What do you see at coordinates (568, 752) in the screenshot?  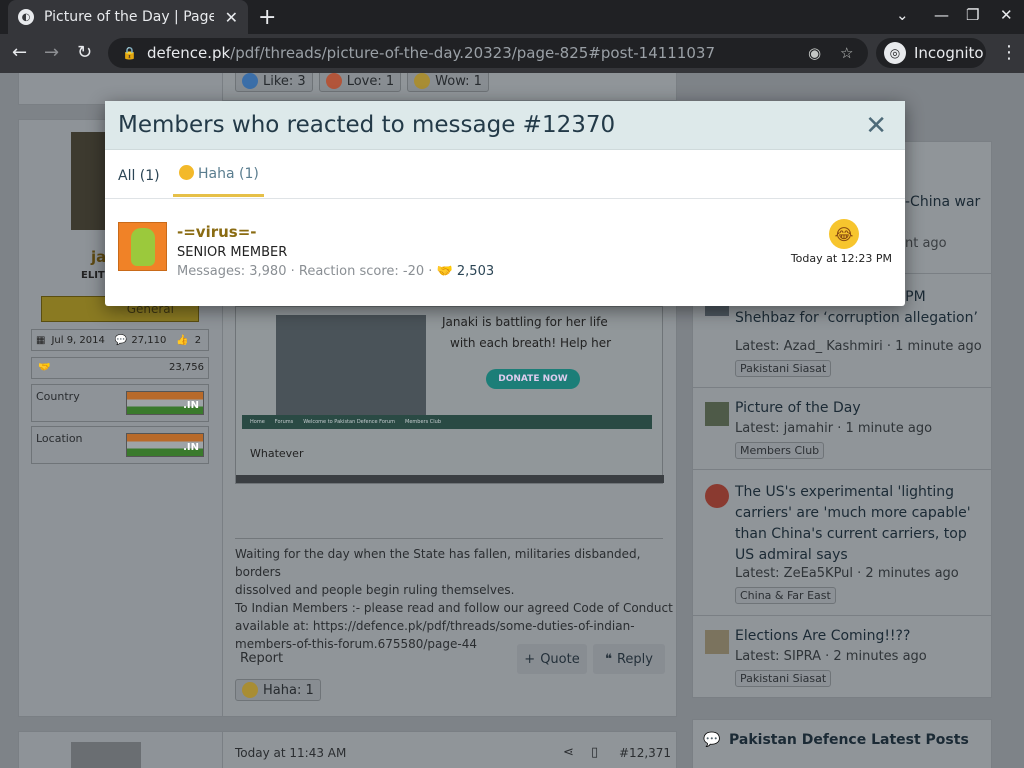 I see `share-icon: ⋖` at bounding box center [568, 752].